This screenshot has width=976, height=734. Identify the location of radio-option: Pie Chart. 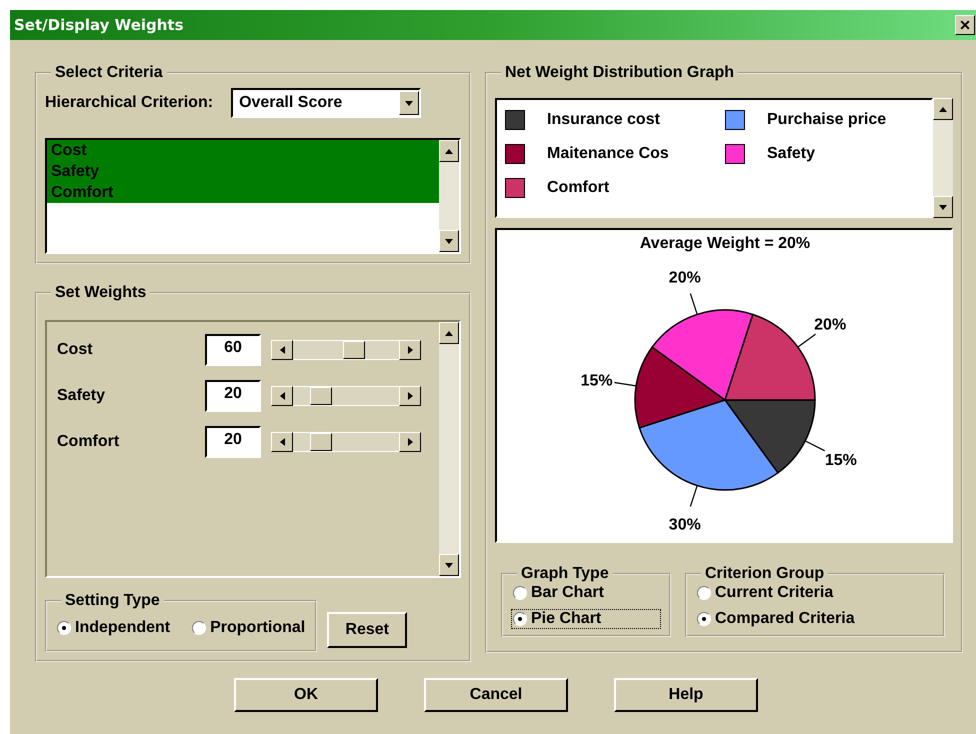
(586, 619).